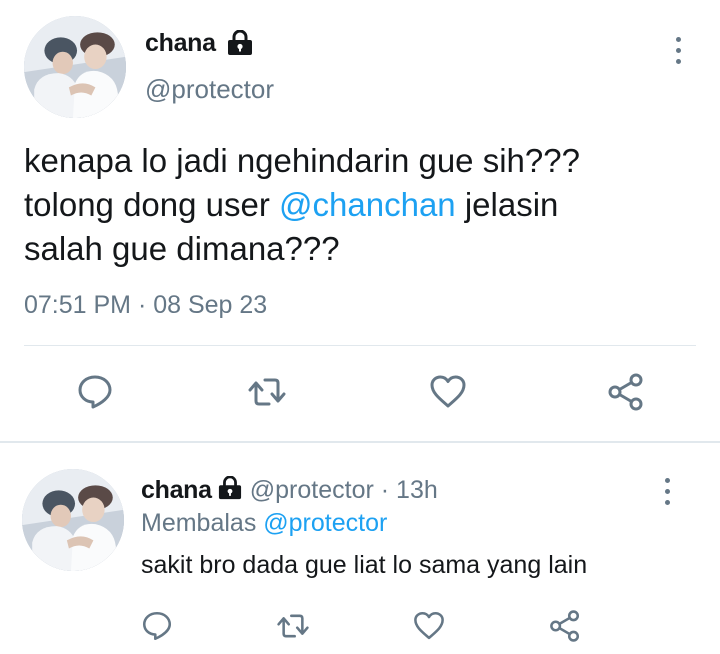 The image size is (720, 654). I want to click on timestamp: 07:51 PM · 08 Sep 23, so click(145, 305).